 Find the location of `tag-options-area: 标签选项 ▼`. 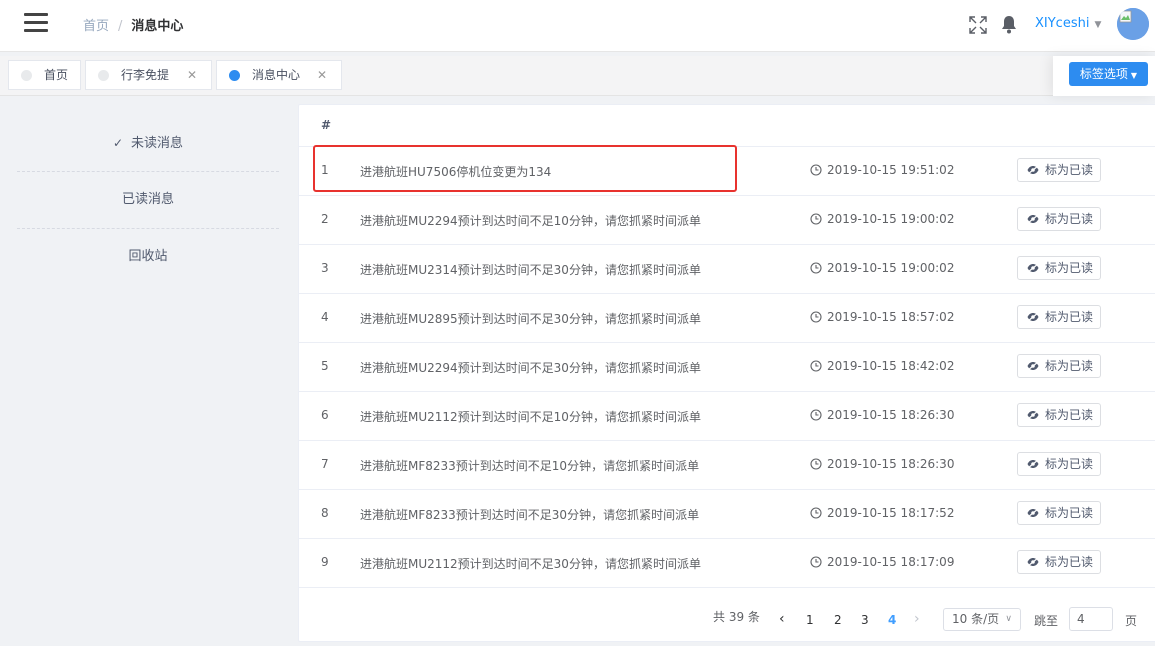

tag-options-area: 标签选项 ▼ is located at coordinates (1104, 76).